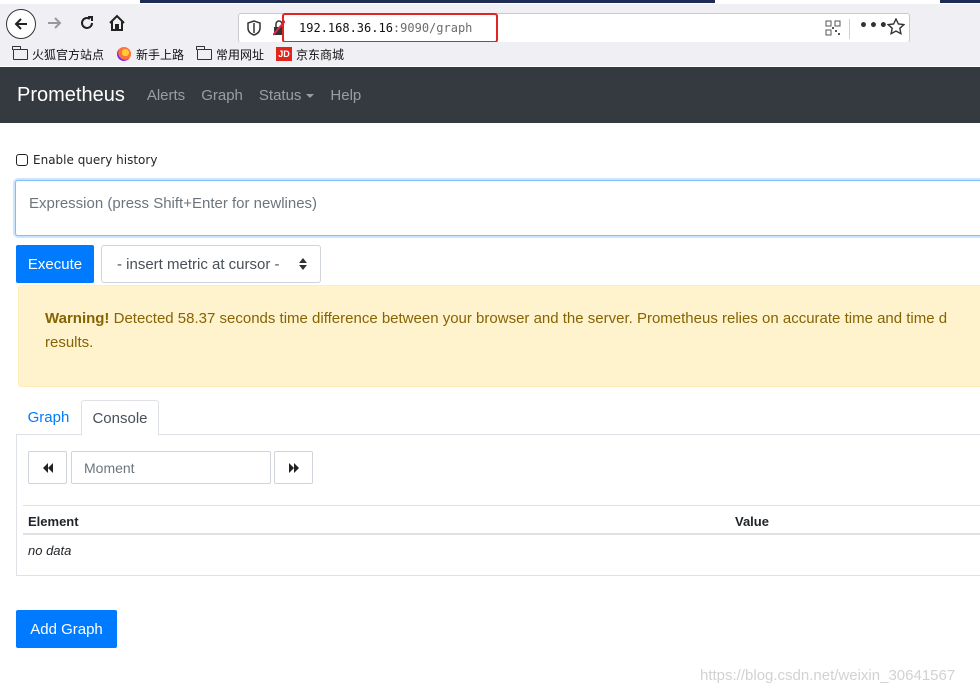 The height and width of the screenshot is (694, 980). I want to click on results-table-header: Element Value, so click(501, 520).